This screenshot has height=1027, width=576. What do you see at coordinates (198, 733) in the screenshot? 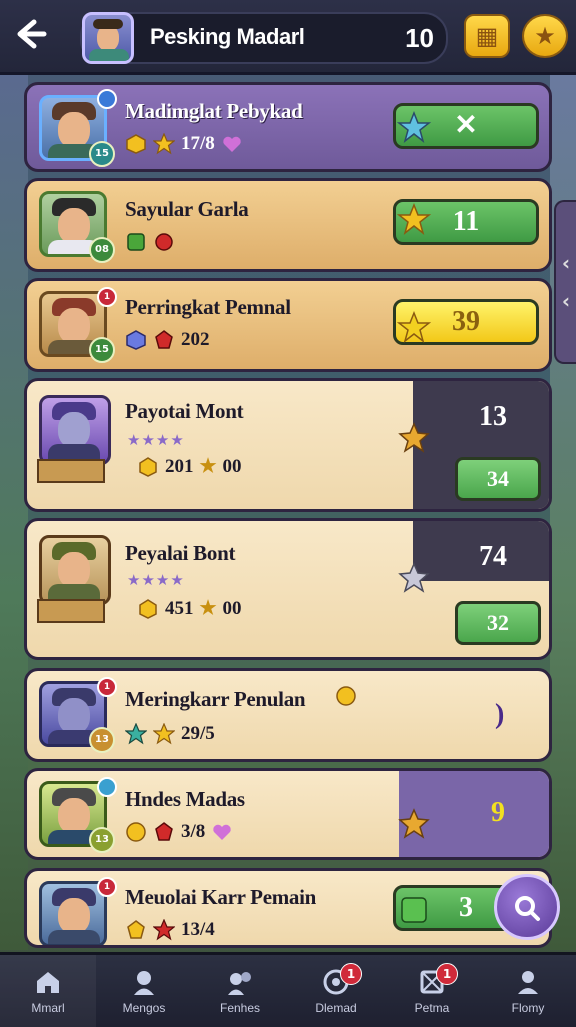
I see `stat-value: 29/5` at bounding box center [198, 733].